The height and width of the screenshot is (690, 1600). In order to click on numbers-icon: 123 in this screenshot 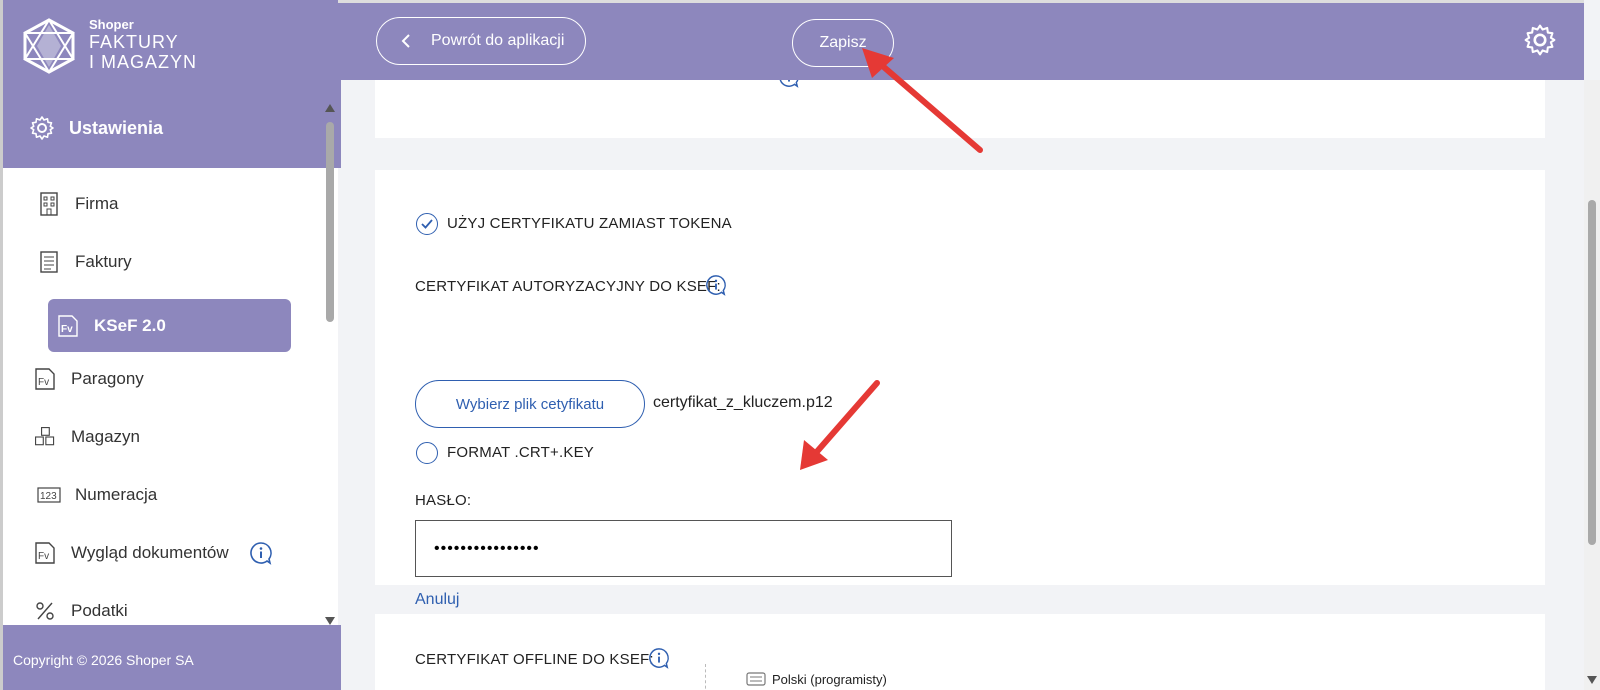, I will do `click(49, 495)`.